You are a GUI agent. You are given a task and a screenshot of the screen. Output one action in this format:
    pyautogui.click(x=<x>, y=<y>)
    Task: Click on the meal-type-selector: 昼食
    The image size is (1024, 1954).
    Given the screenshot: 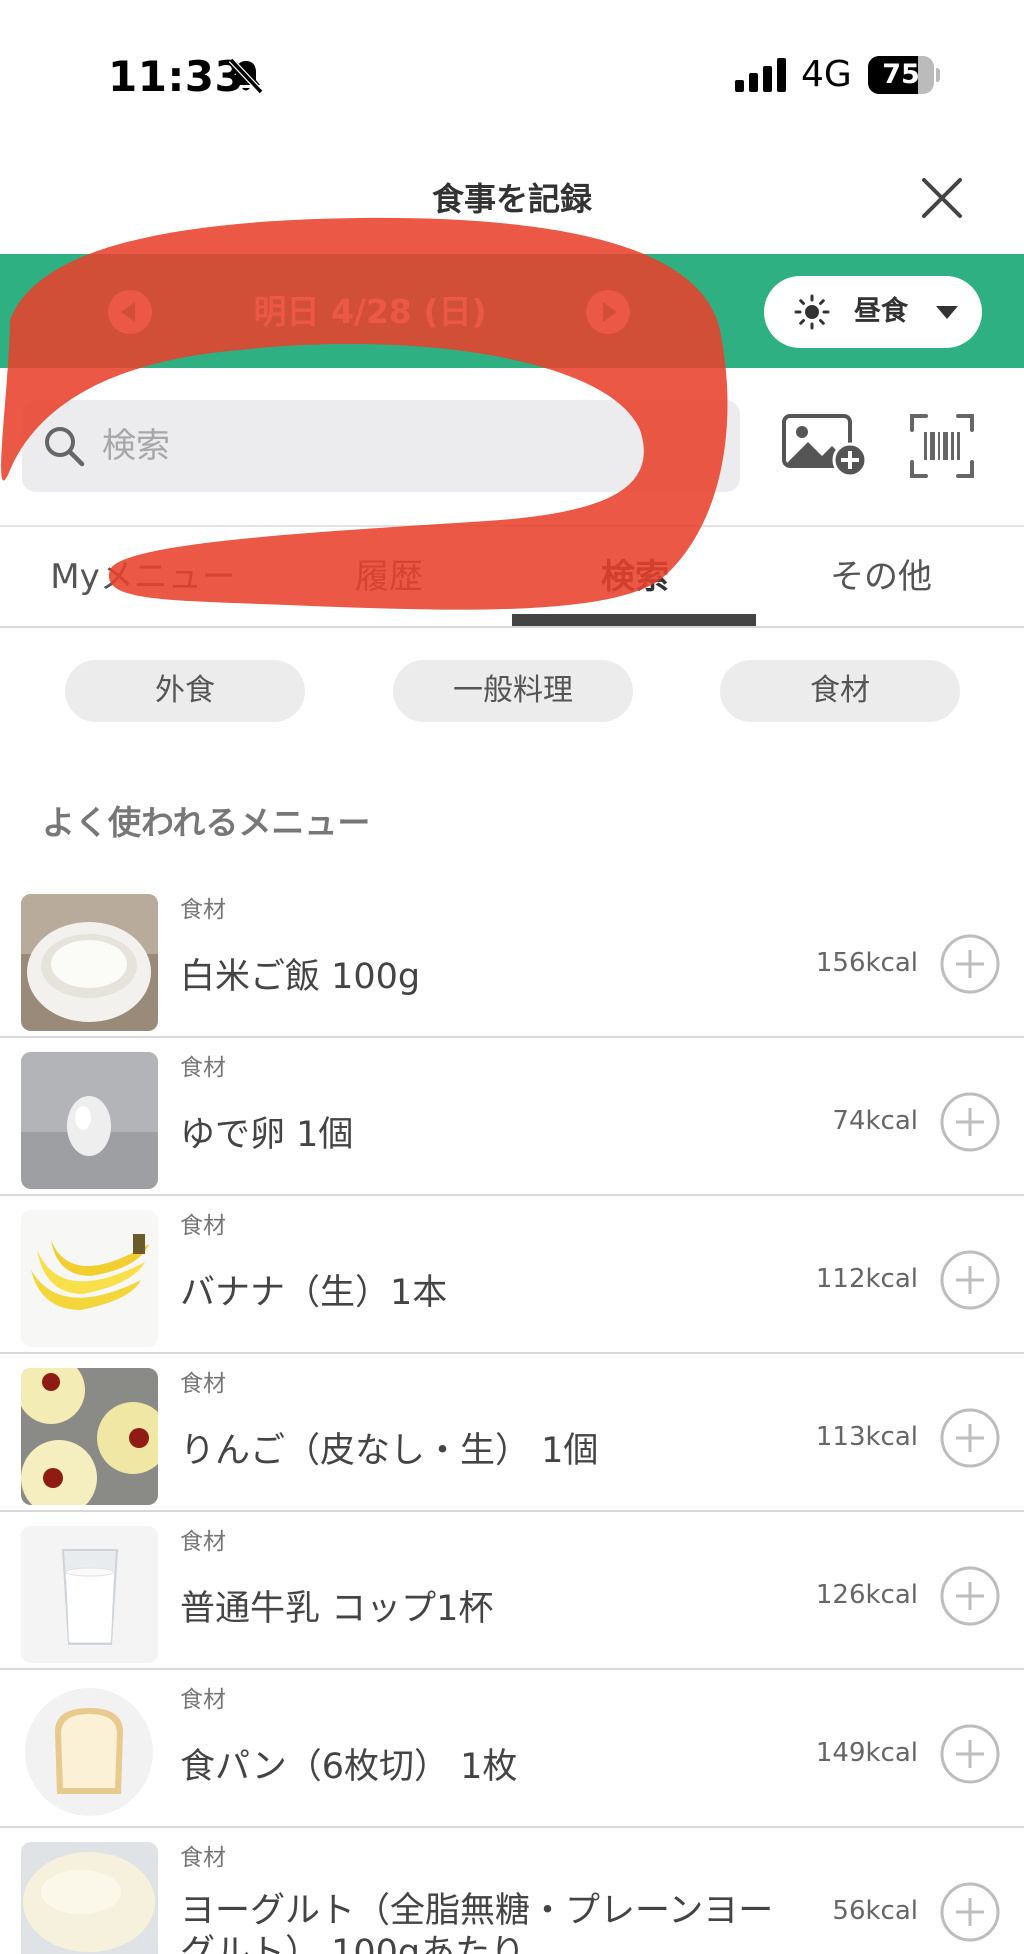 What is the action you would take?
    pyautogui.click(x=873, y=312)
    